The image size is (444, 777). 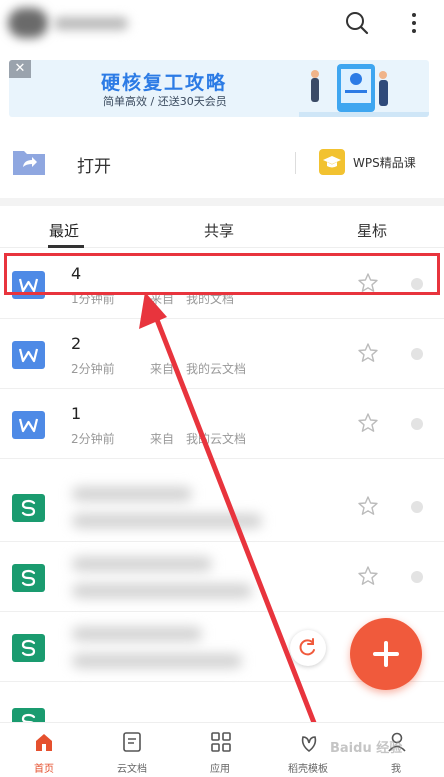 What do you see at coordinates (29, 162) in the screenshot?
I see `open-folder-icon` at bounding box center [29, 162].